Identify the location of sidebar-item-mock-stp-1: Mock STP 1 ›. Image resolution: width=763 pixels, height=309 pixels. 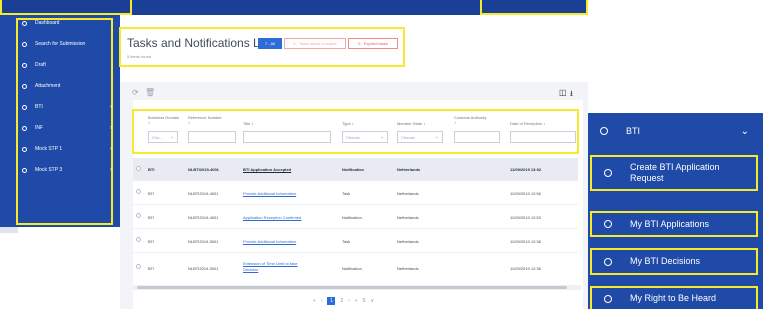
(67, 149).